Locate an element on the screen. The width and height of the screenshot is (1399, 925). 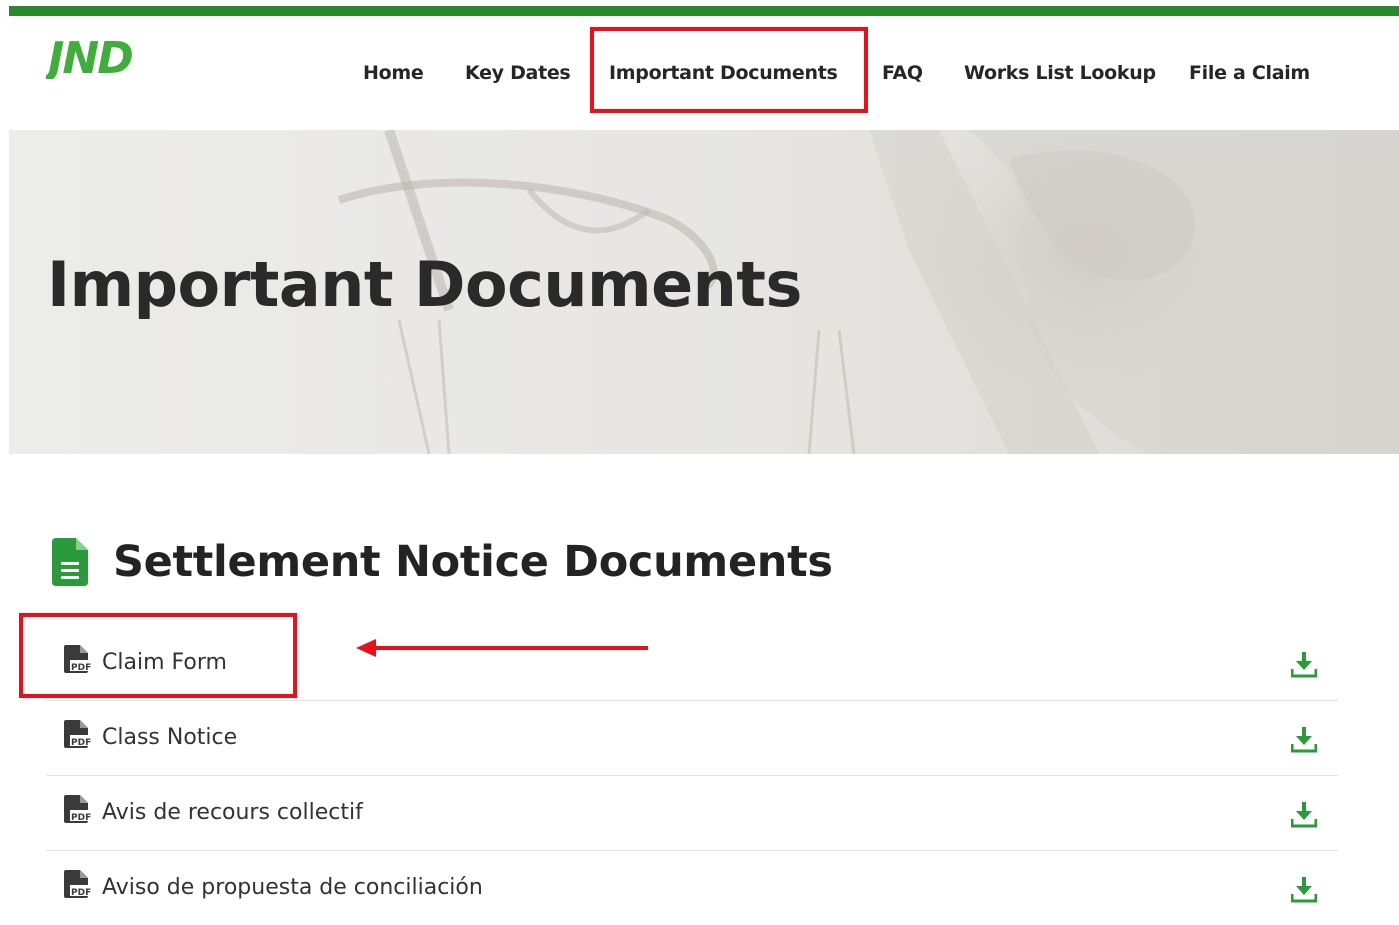
top-accent-bar is located at coordinates (704, 11).